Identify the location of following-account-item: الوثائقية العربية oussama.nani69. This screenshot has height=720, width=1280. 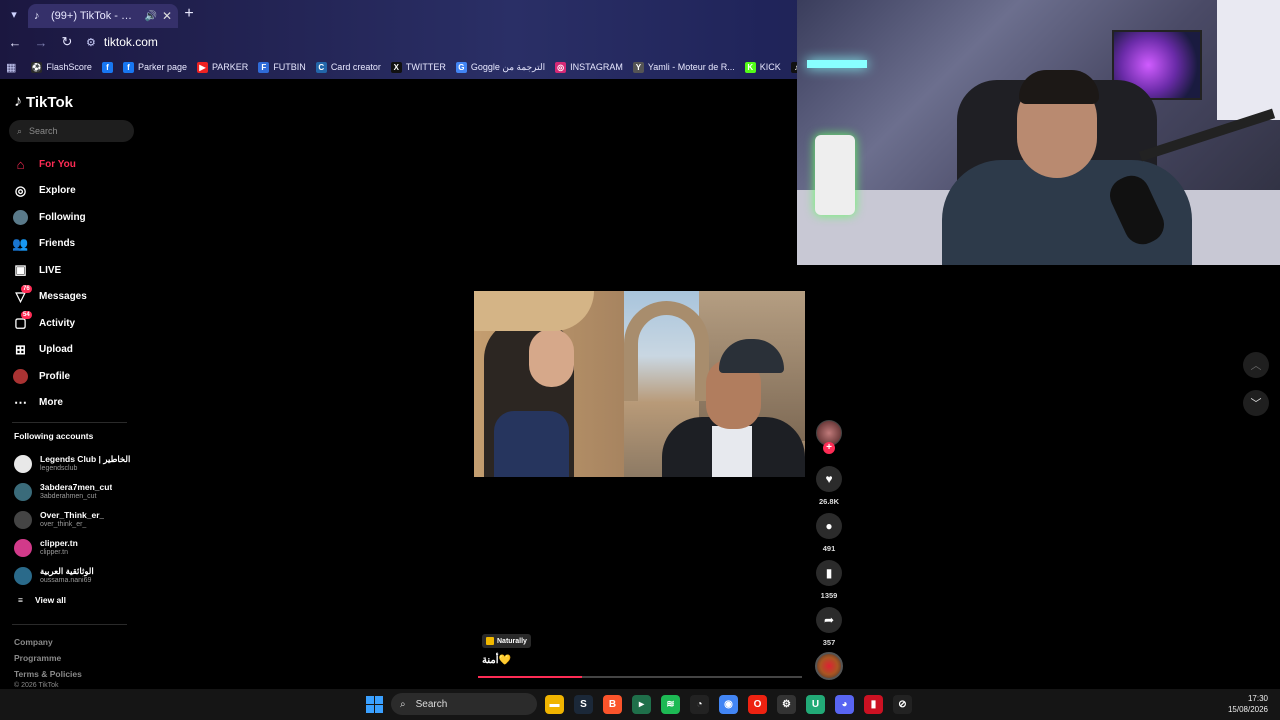
(76, 576).